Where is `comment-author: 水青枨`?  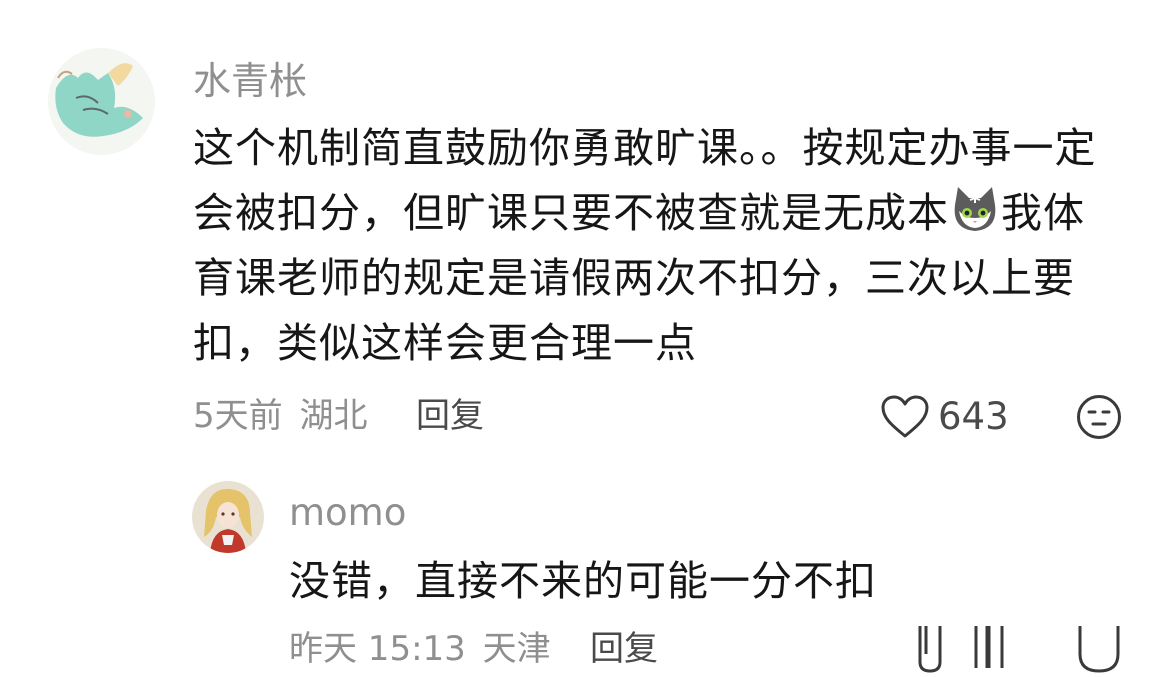
comment-author: 水青枨 is located at coordinates (250, 81).